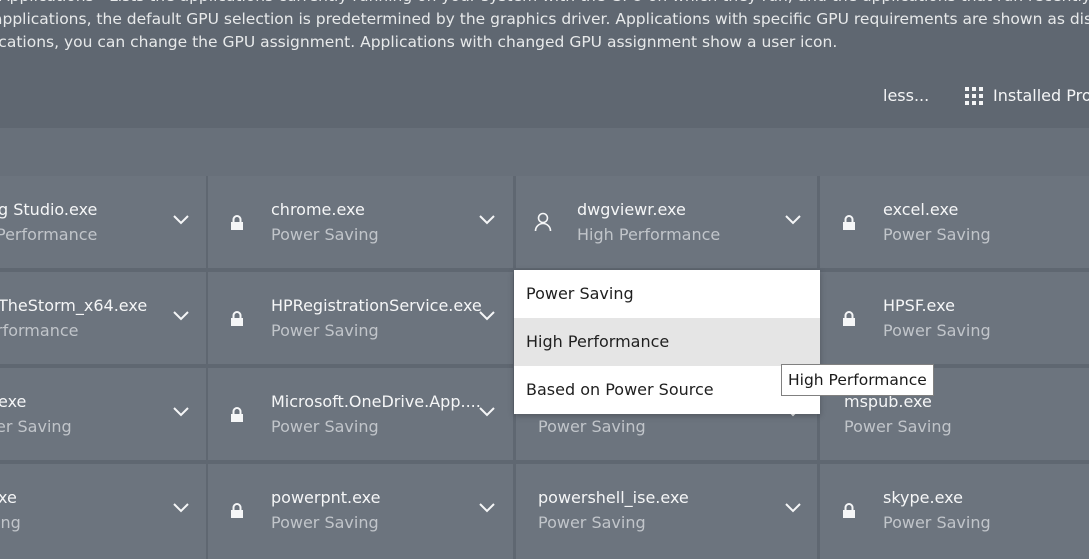 The height and width of the screenshot is (559, 1089). Describe the element at coordinates (103, 414) in the screenshot. I see `app-tile: exe er Saving` at that location.